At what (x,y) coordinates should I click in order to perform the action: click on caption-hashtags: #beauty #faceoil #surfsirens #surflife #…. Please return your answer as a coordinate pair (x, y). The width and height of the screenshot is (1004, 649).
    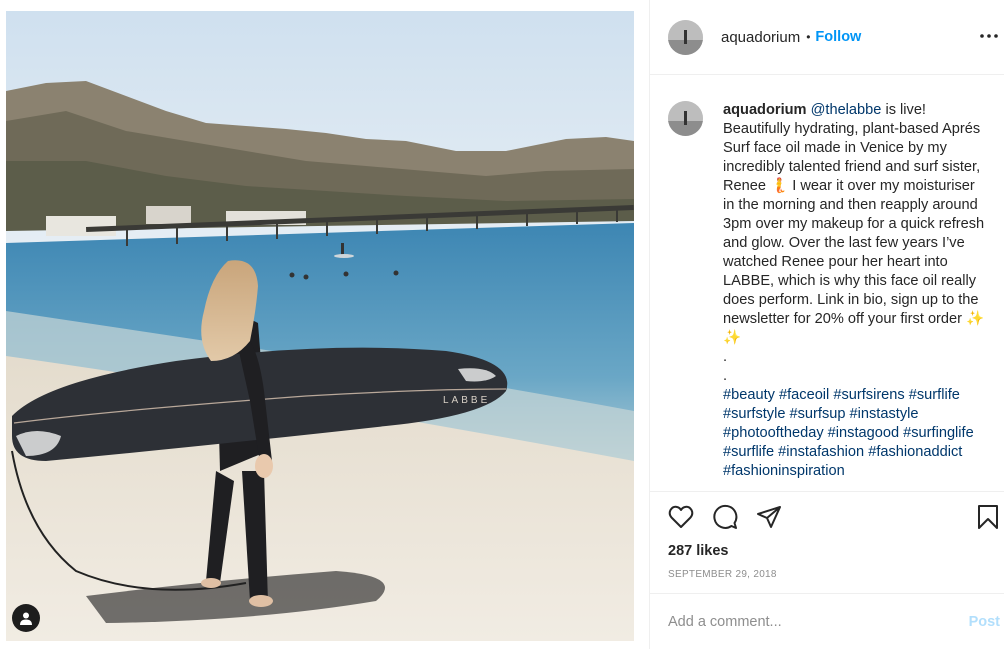
    Looking at the image, I should click on (854, 433).